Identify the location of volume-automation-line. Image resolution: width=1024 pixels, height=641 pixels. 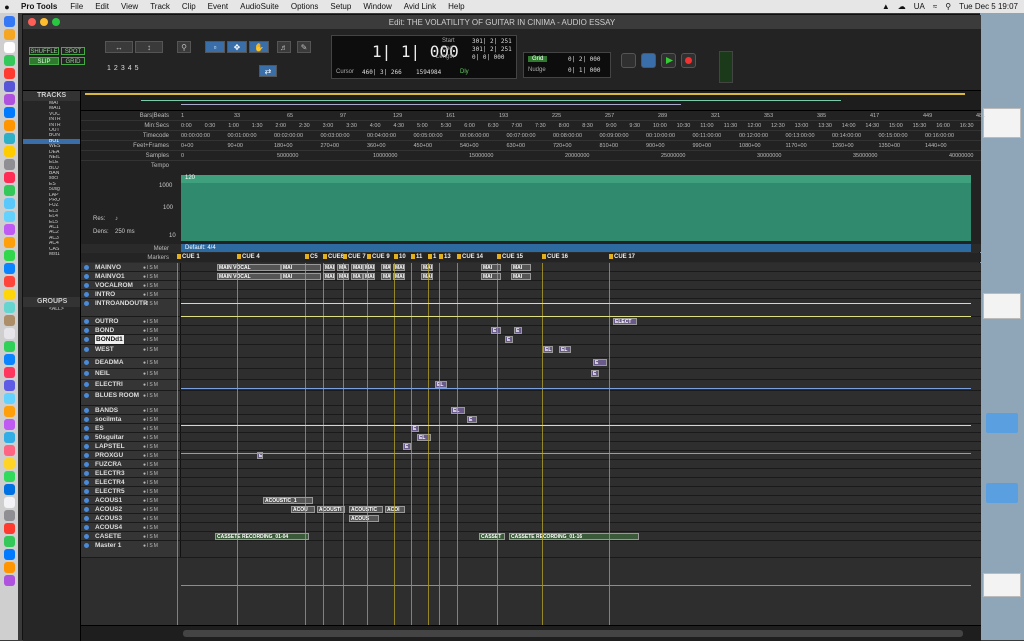
(576, 388).